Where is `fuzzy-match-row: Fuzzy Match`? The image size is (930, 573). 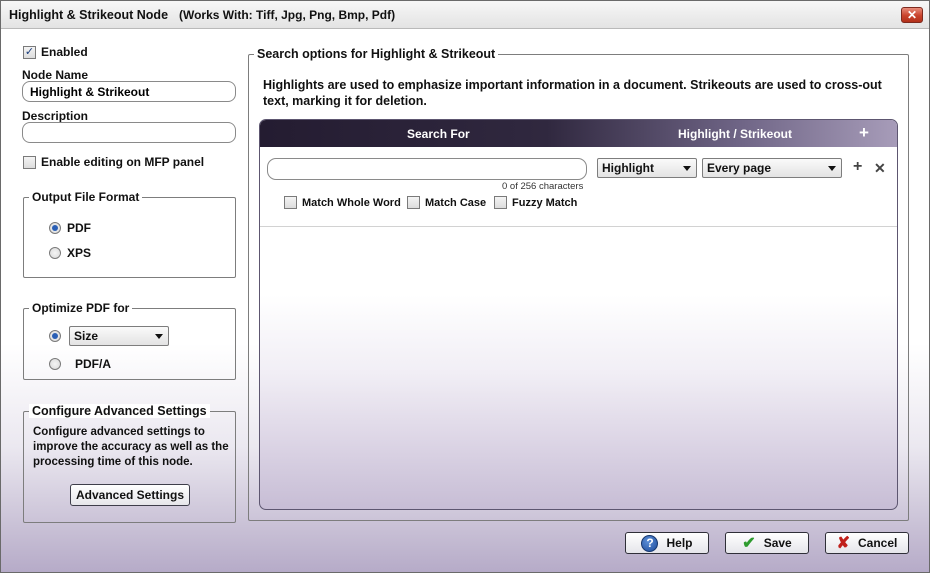
fuzzy-match-row: Fuzzy Match is located at coordinates (535, 202).